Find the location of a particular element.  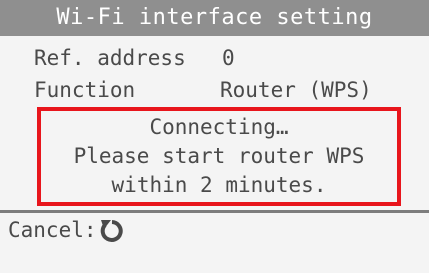

footer-divider is located at coordinates (214, 211).